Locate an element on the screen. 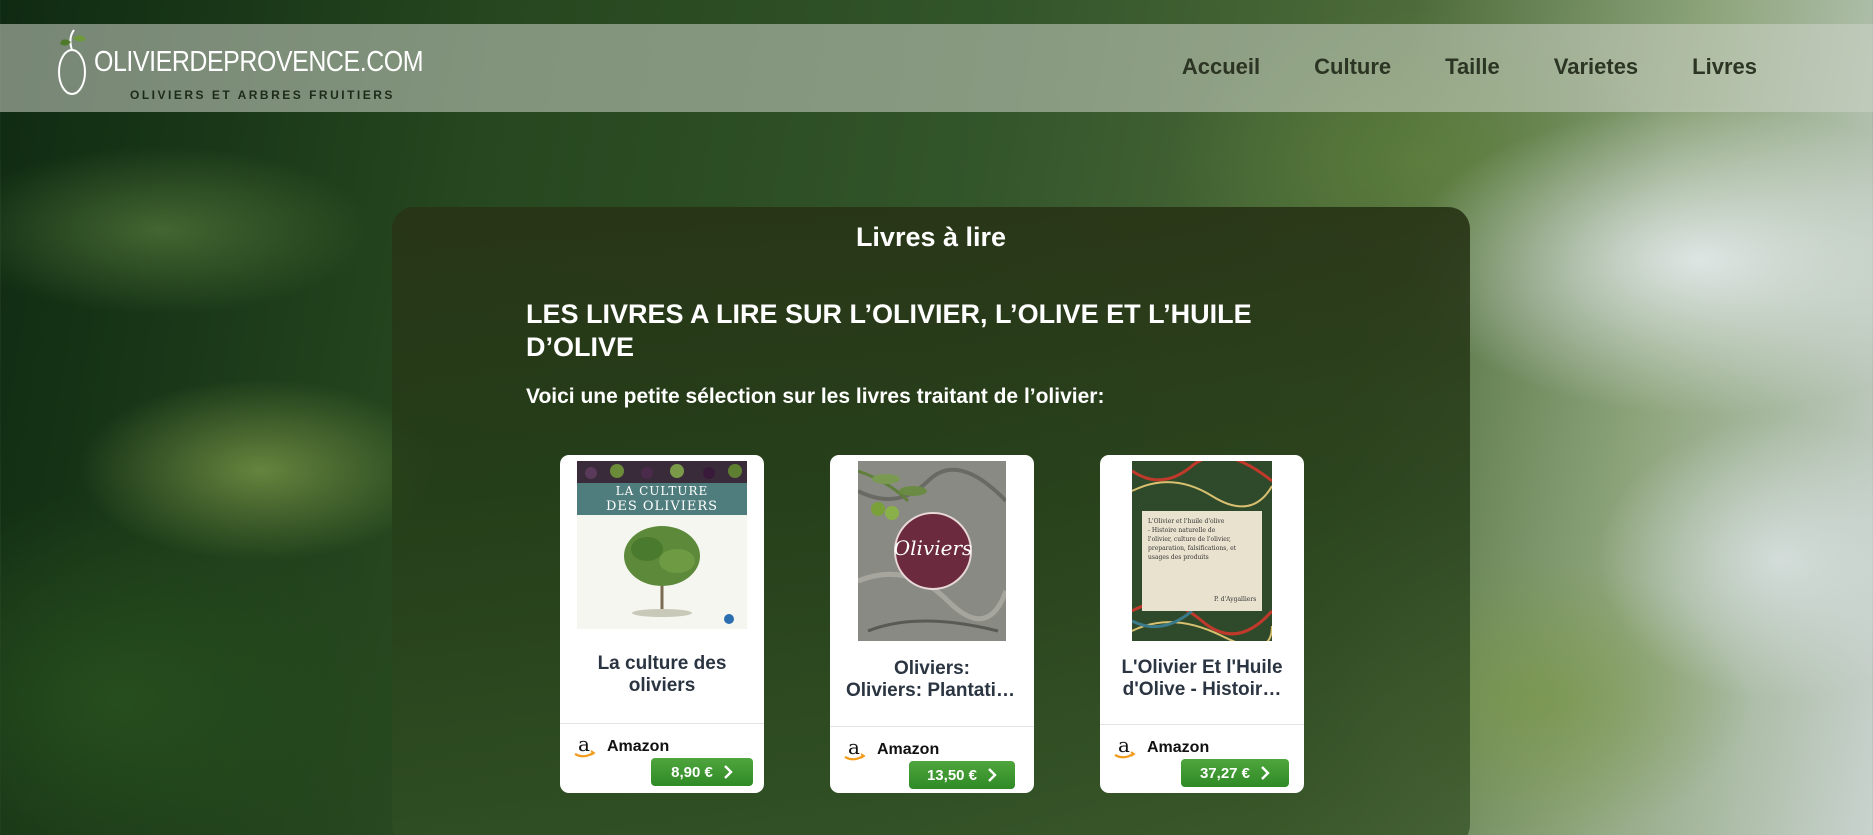 The image size is (1873, 835). price-button: 13,50 € is located at coordinates (962, 775).